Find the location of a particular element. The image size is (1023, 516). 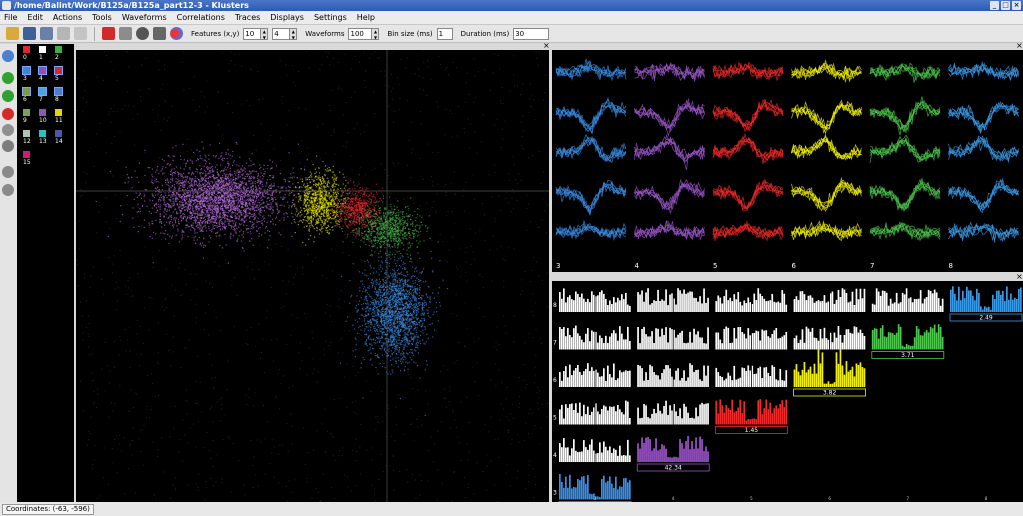

color-merge-icon is located at coordinates (176, 33).